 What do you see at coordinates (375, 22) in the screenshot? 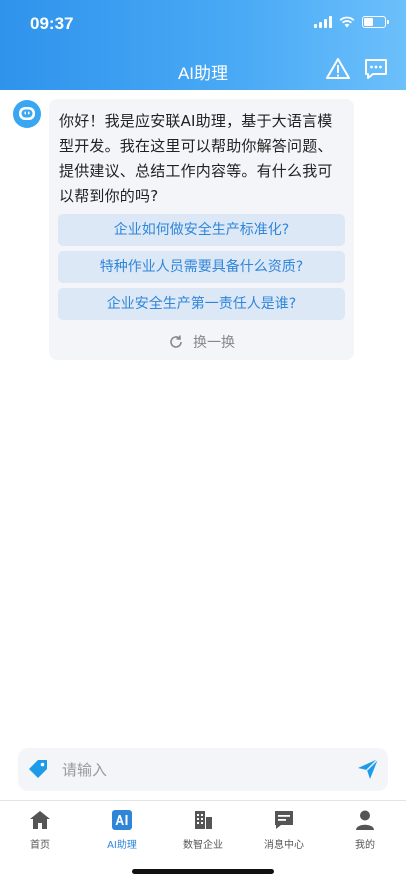
I see `battery-icon` at bounding box center [375, 22].